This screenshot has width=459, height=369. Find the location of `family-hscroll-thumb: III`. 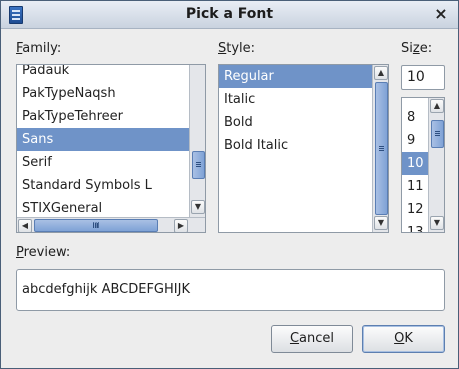

family-hscroll-thumb: III is located at coordinates (96, 225).